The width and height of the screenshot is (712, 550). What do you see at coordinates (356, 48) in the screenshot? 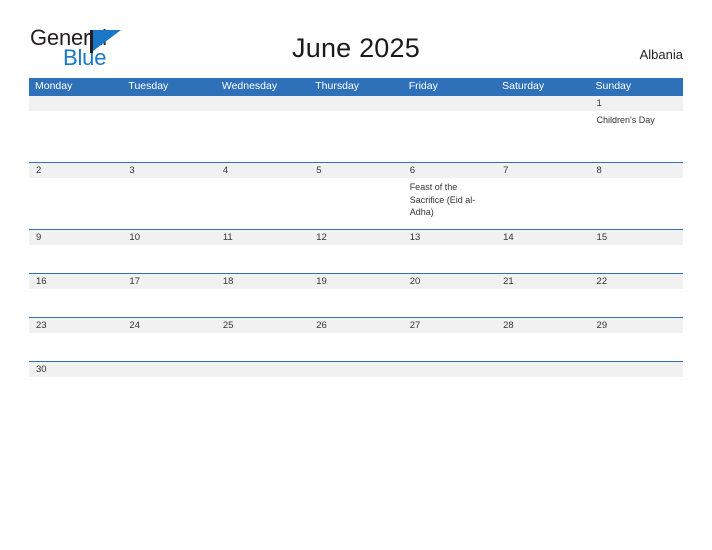
I see `page-title: June 2025` at bounding box center [356, 48].